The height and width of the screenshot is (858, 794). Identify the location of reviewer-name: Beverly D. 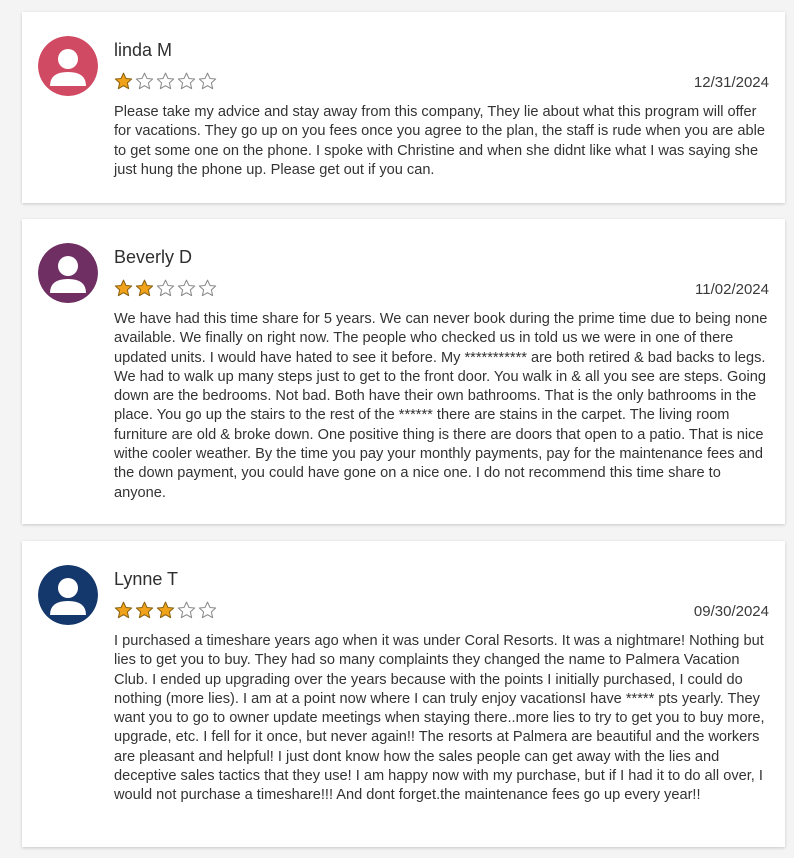
(153, 257).